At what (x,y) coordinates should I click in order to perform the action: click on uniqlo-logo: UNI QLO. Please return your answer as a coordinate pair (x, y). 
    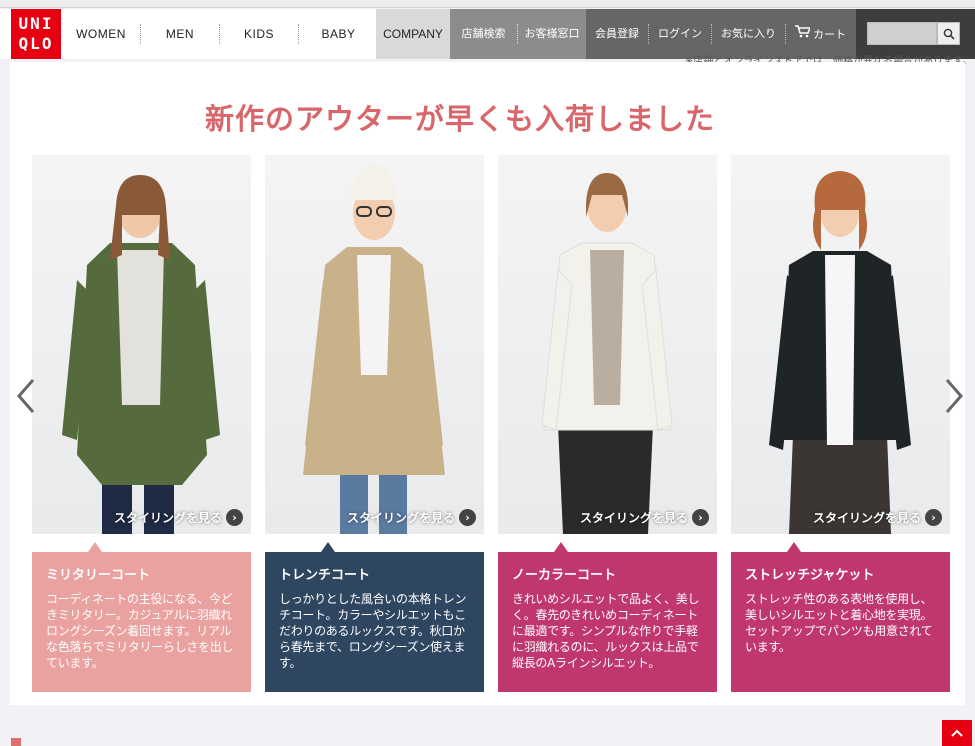
    Looking at the image, I should click on (36, 34).